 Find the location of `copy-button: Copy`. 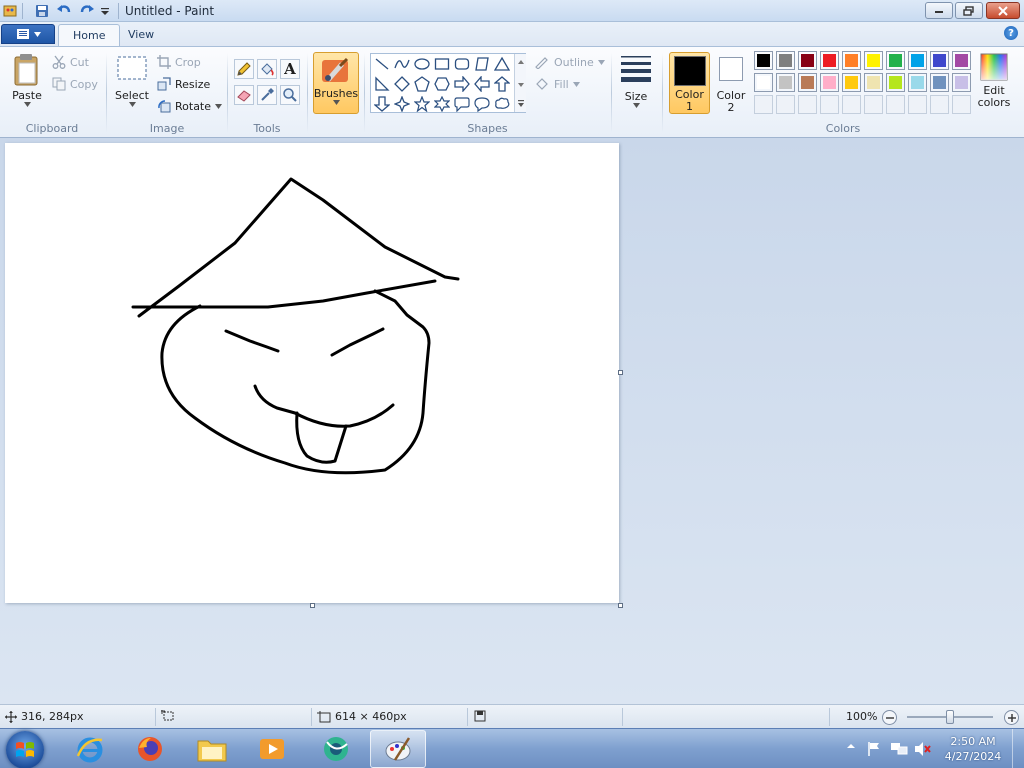

copy-button: Copy is located at coordinates (75, 84).